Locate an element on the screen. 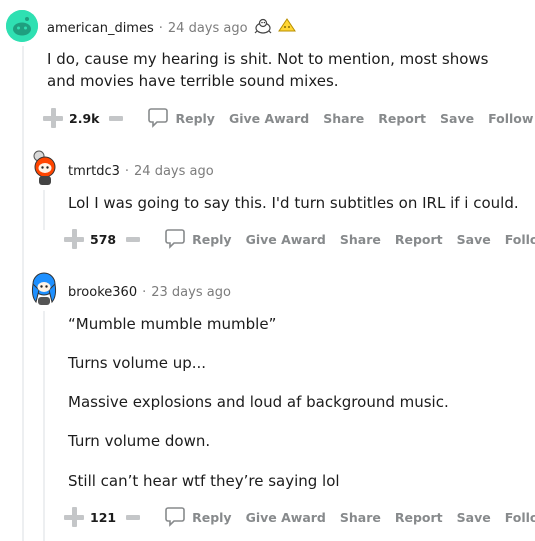 Image resolution: width=535 pixels, height=541 pixels. comment-meta: american_dimes · 24 days ago is located at coordinates (171, 28).